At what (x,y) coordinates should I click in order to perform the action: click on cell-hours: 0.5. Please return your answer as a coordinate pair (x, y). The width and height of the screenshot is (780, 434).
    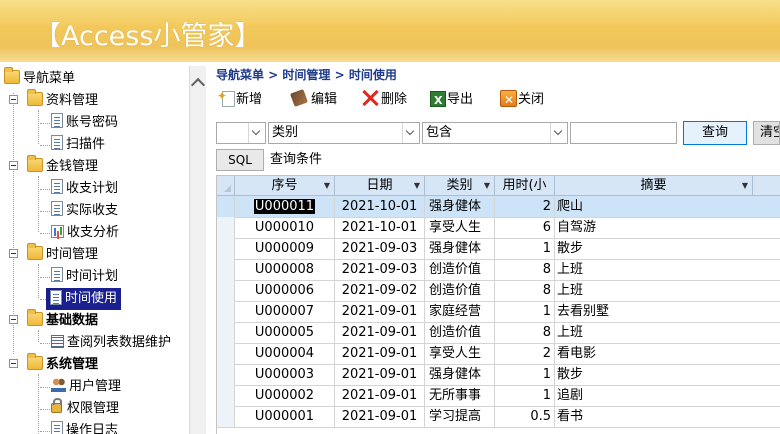
    Looking at the image, I should click on (525, 417).